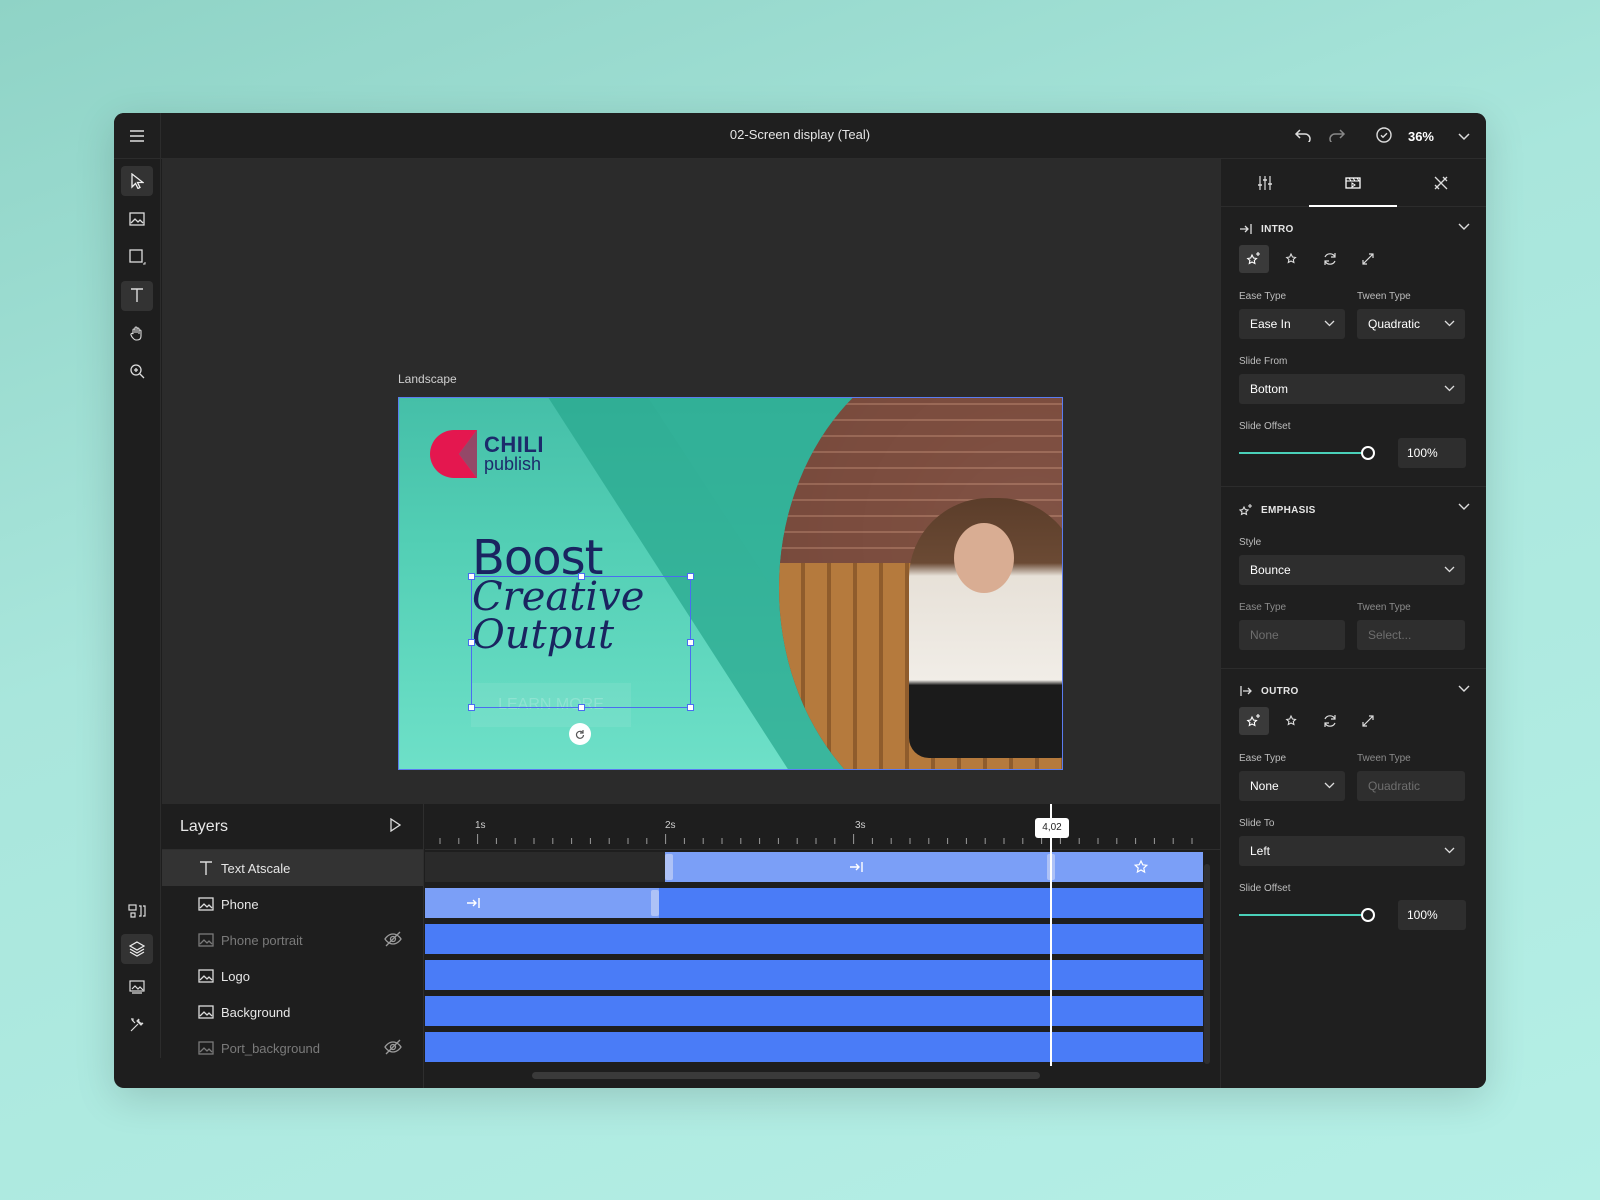 The height and width of the screenshot is (1200, 1600). Describe the element at coordinates (690, 707) in the screenshot. I see `resize-handle-se` at that location.